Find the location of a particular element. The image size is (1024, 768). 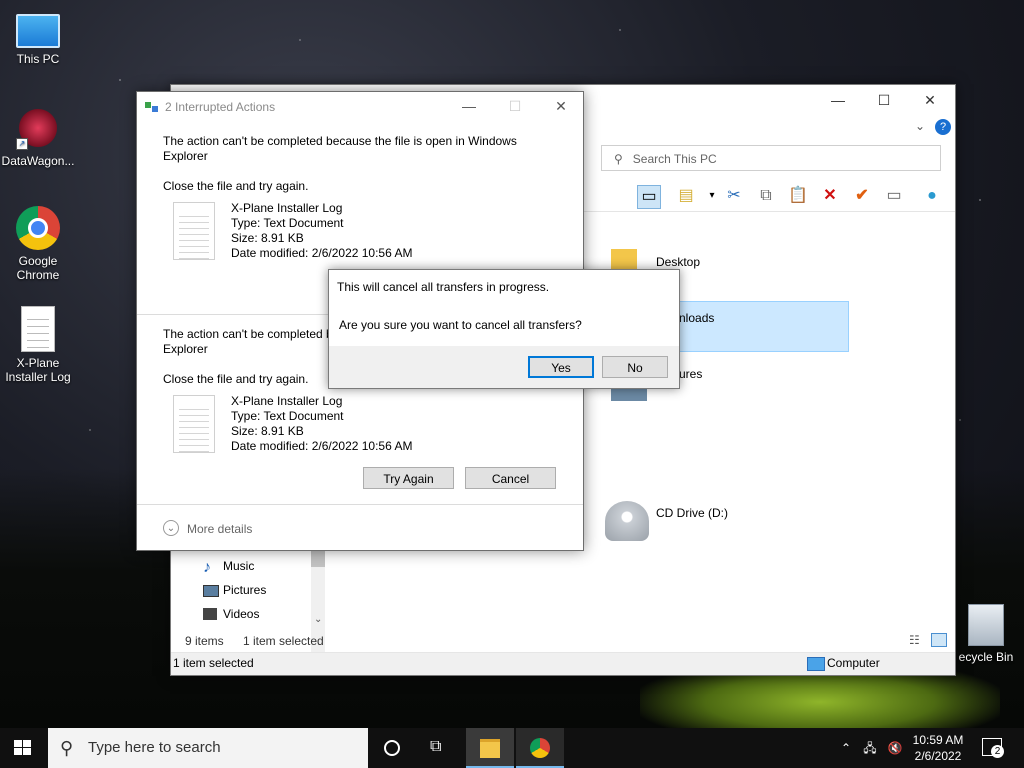

nav-item-pictures: Pictures is located at coordinates (244, 590).